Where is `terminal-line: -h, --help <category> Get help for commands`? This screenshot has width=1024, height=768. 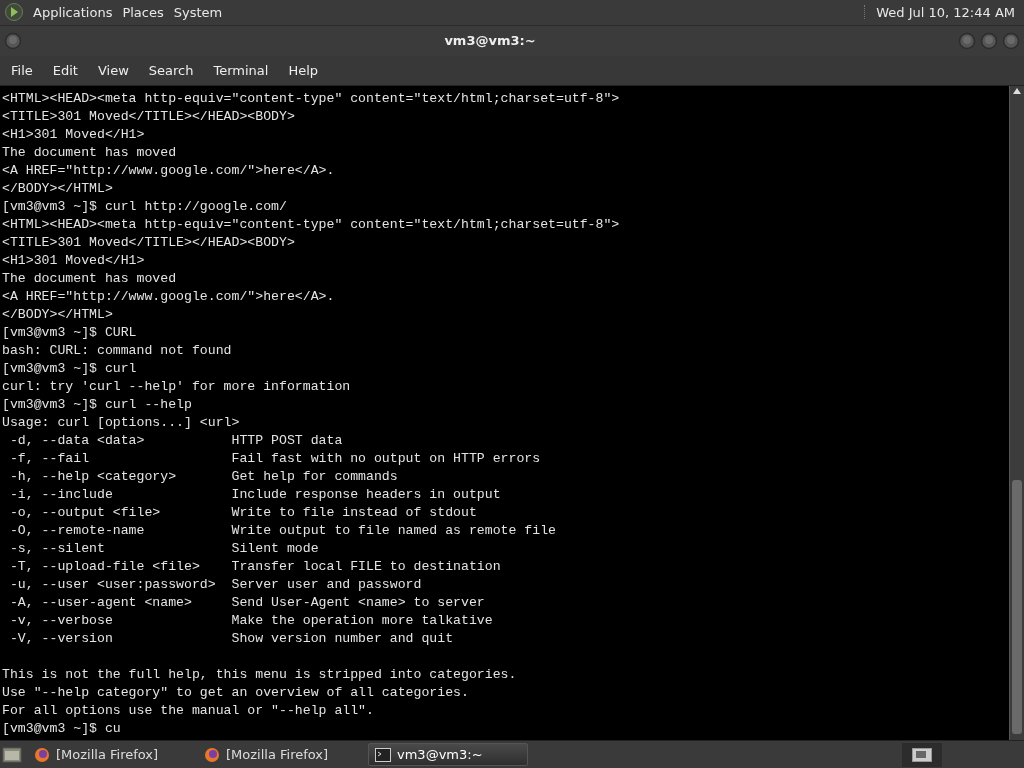
terminal-line: -h, --help <category> Get help for commands is located at coordinates (203, 476).